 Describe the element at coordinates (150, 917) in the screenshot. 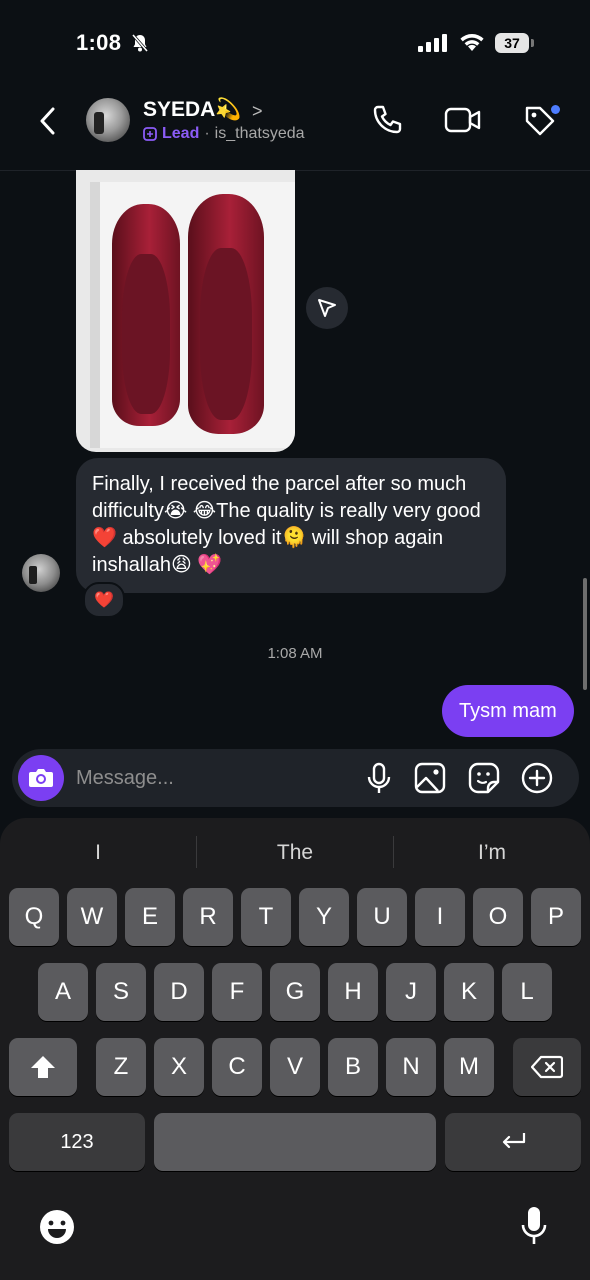

I see `key-e: E` at that location.